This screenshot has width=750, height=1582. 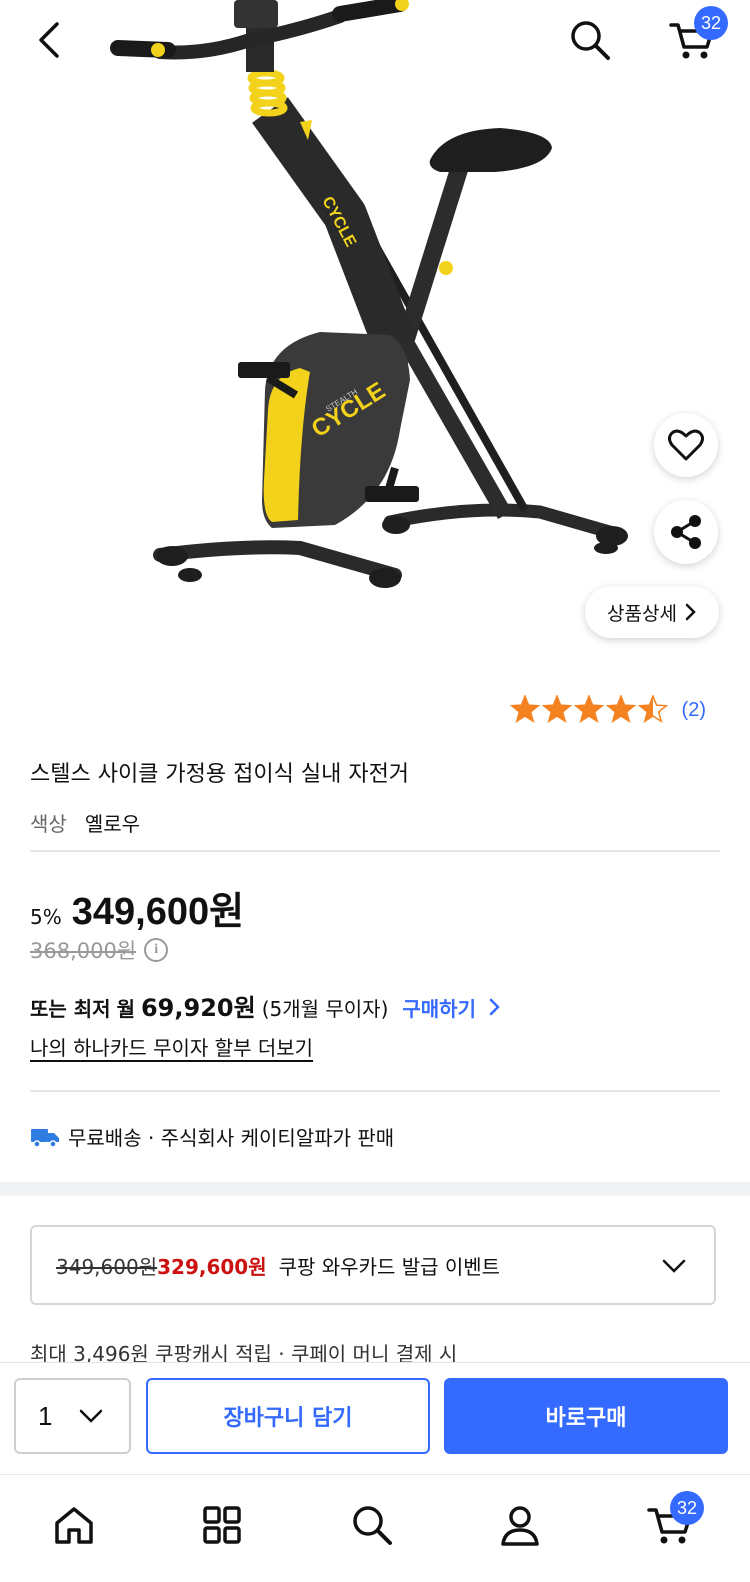 I want to click on section-separator, so click(x=375, y=1189).